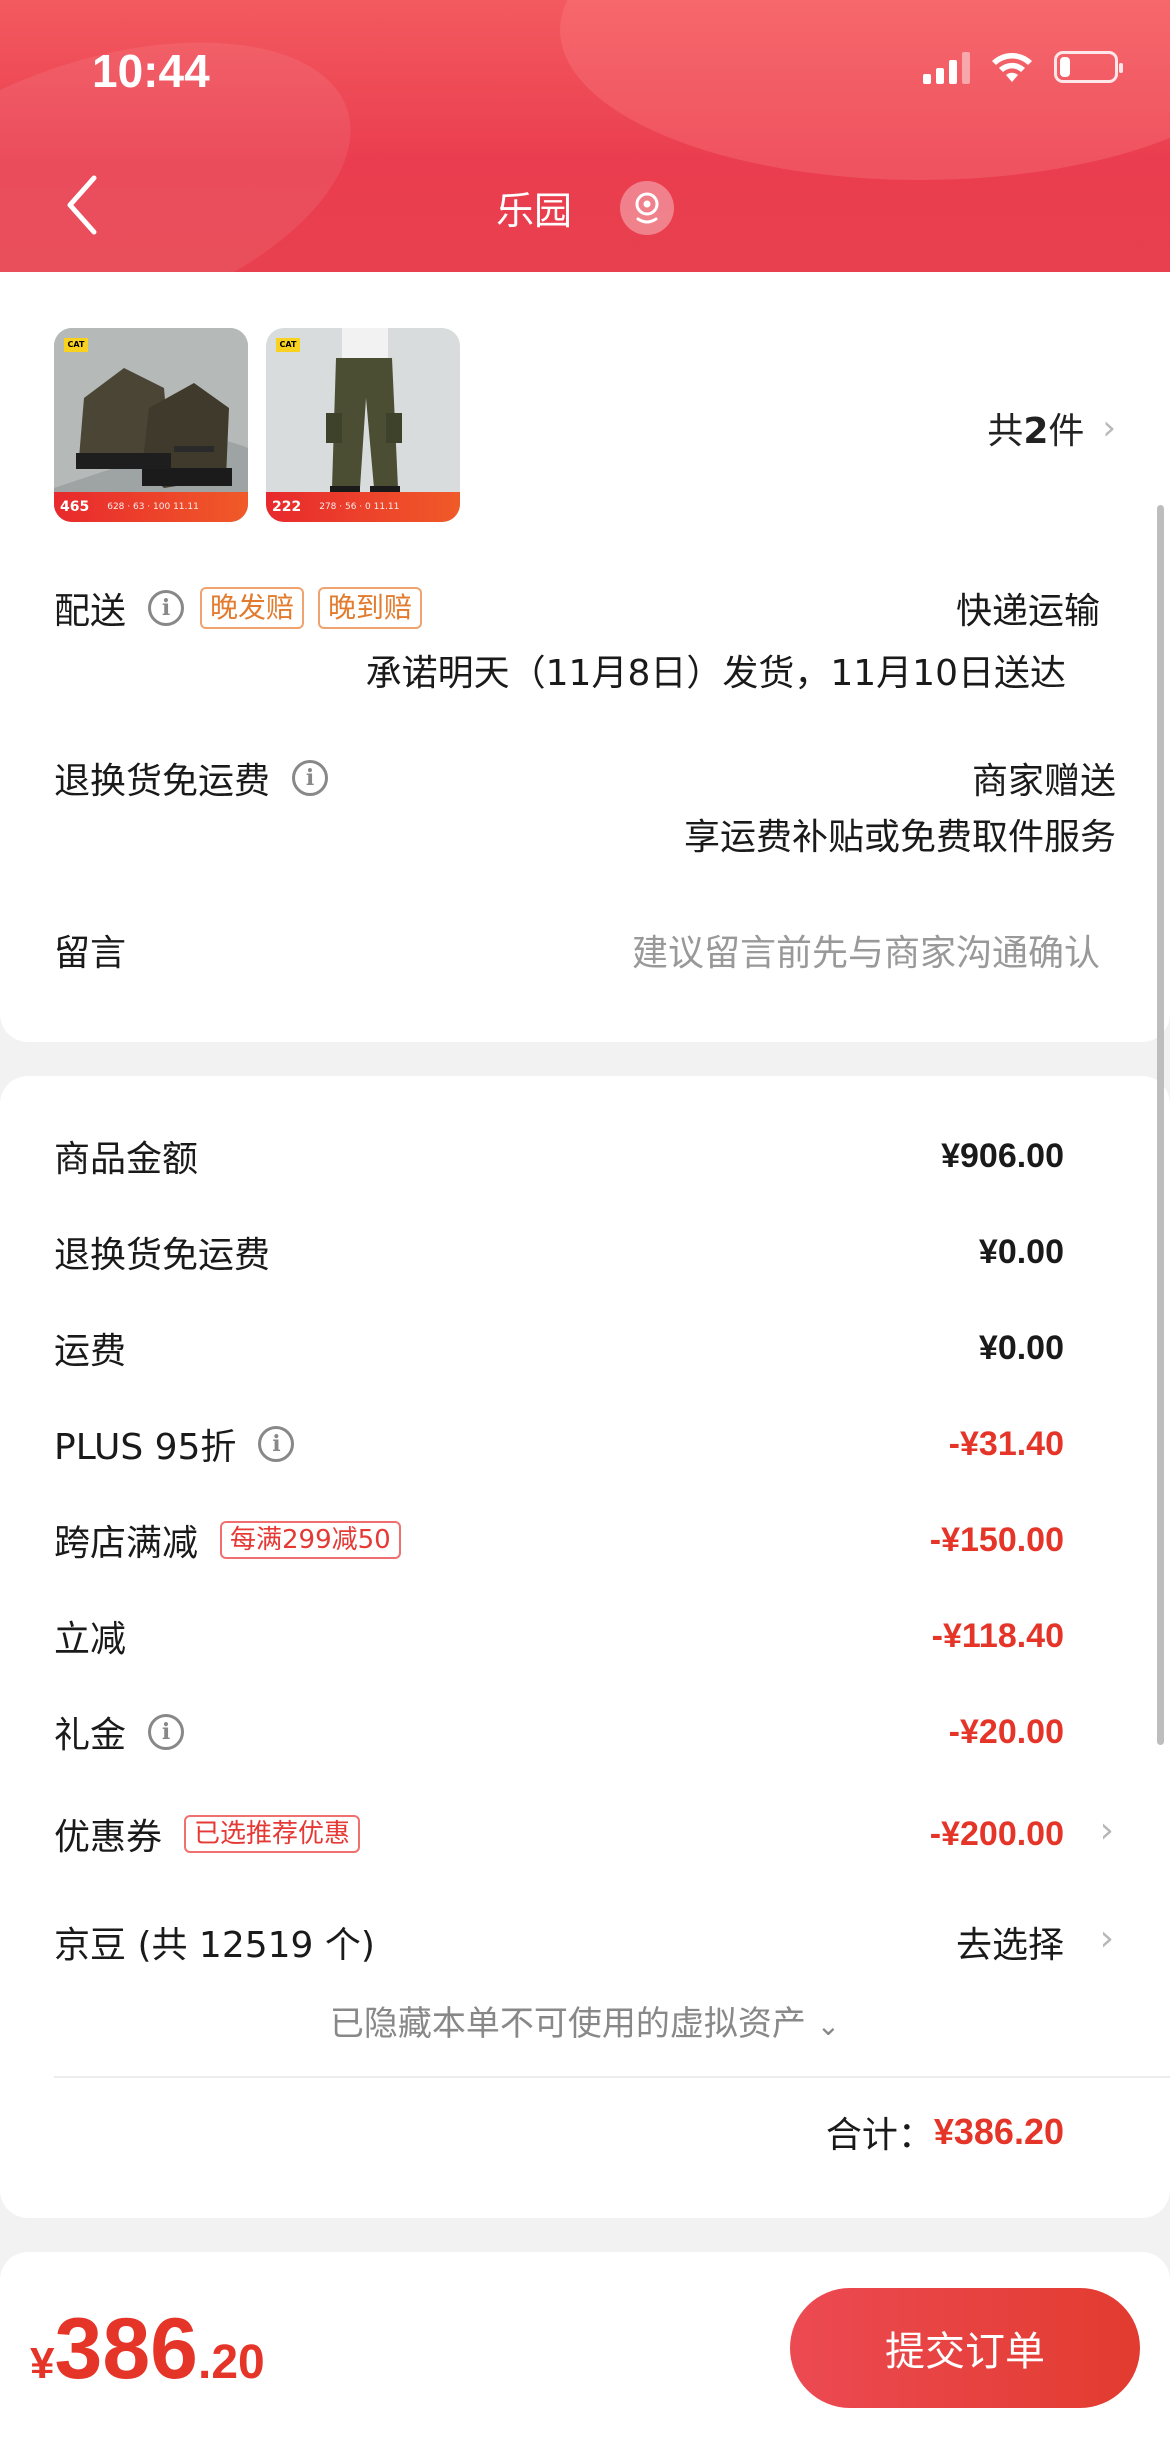 Image resolution: width=1170 pixels, height=2464 pixels. What do you see at coordinates (1066, 431) in the screenshot?
I see `item-count-suffix: 件` at bounding box center [1066, 431].